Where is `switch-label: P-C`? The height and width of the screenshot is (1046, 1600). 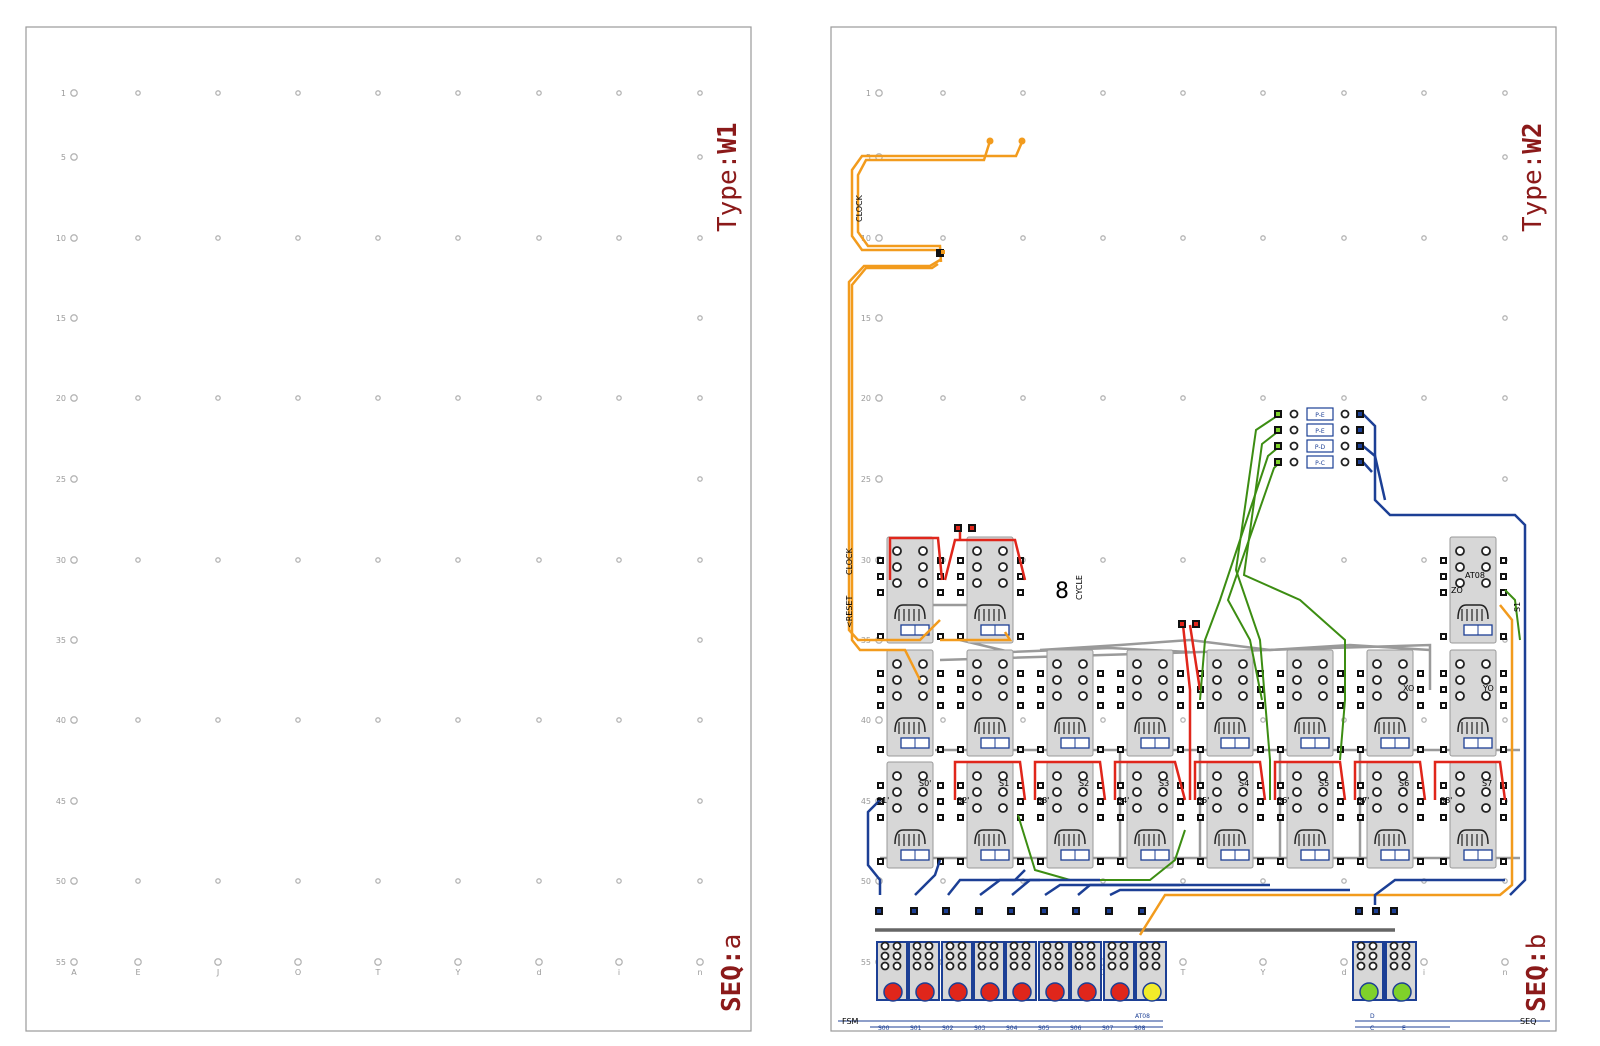 switch-label: P-C is located at coordinates (1320, 463).